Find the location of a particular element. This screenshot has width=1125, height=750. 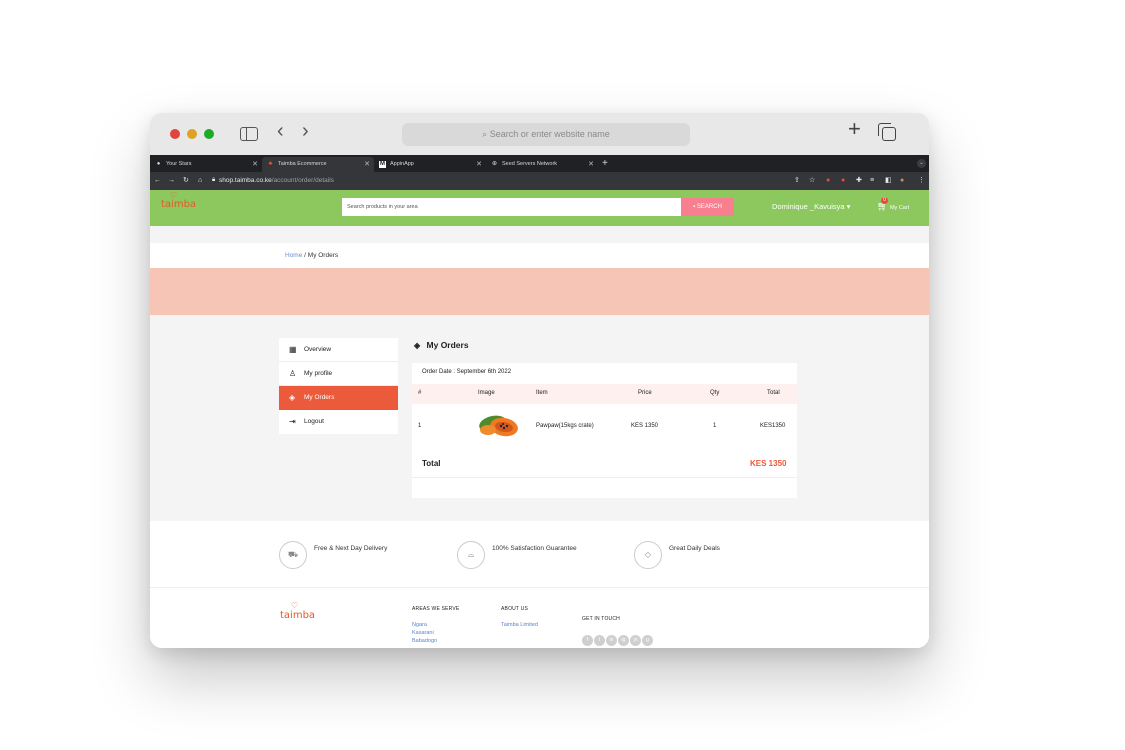

user-name: Dominique _Kavuisya is located at coordinates (808, 206).